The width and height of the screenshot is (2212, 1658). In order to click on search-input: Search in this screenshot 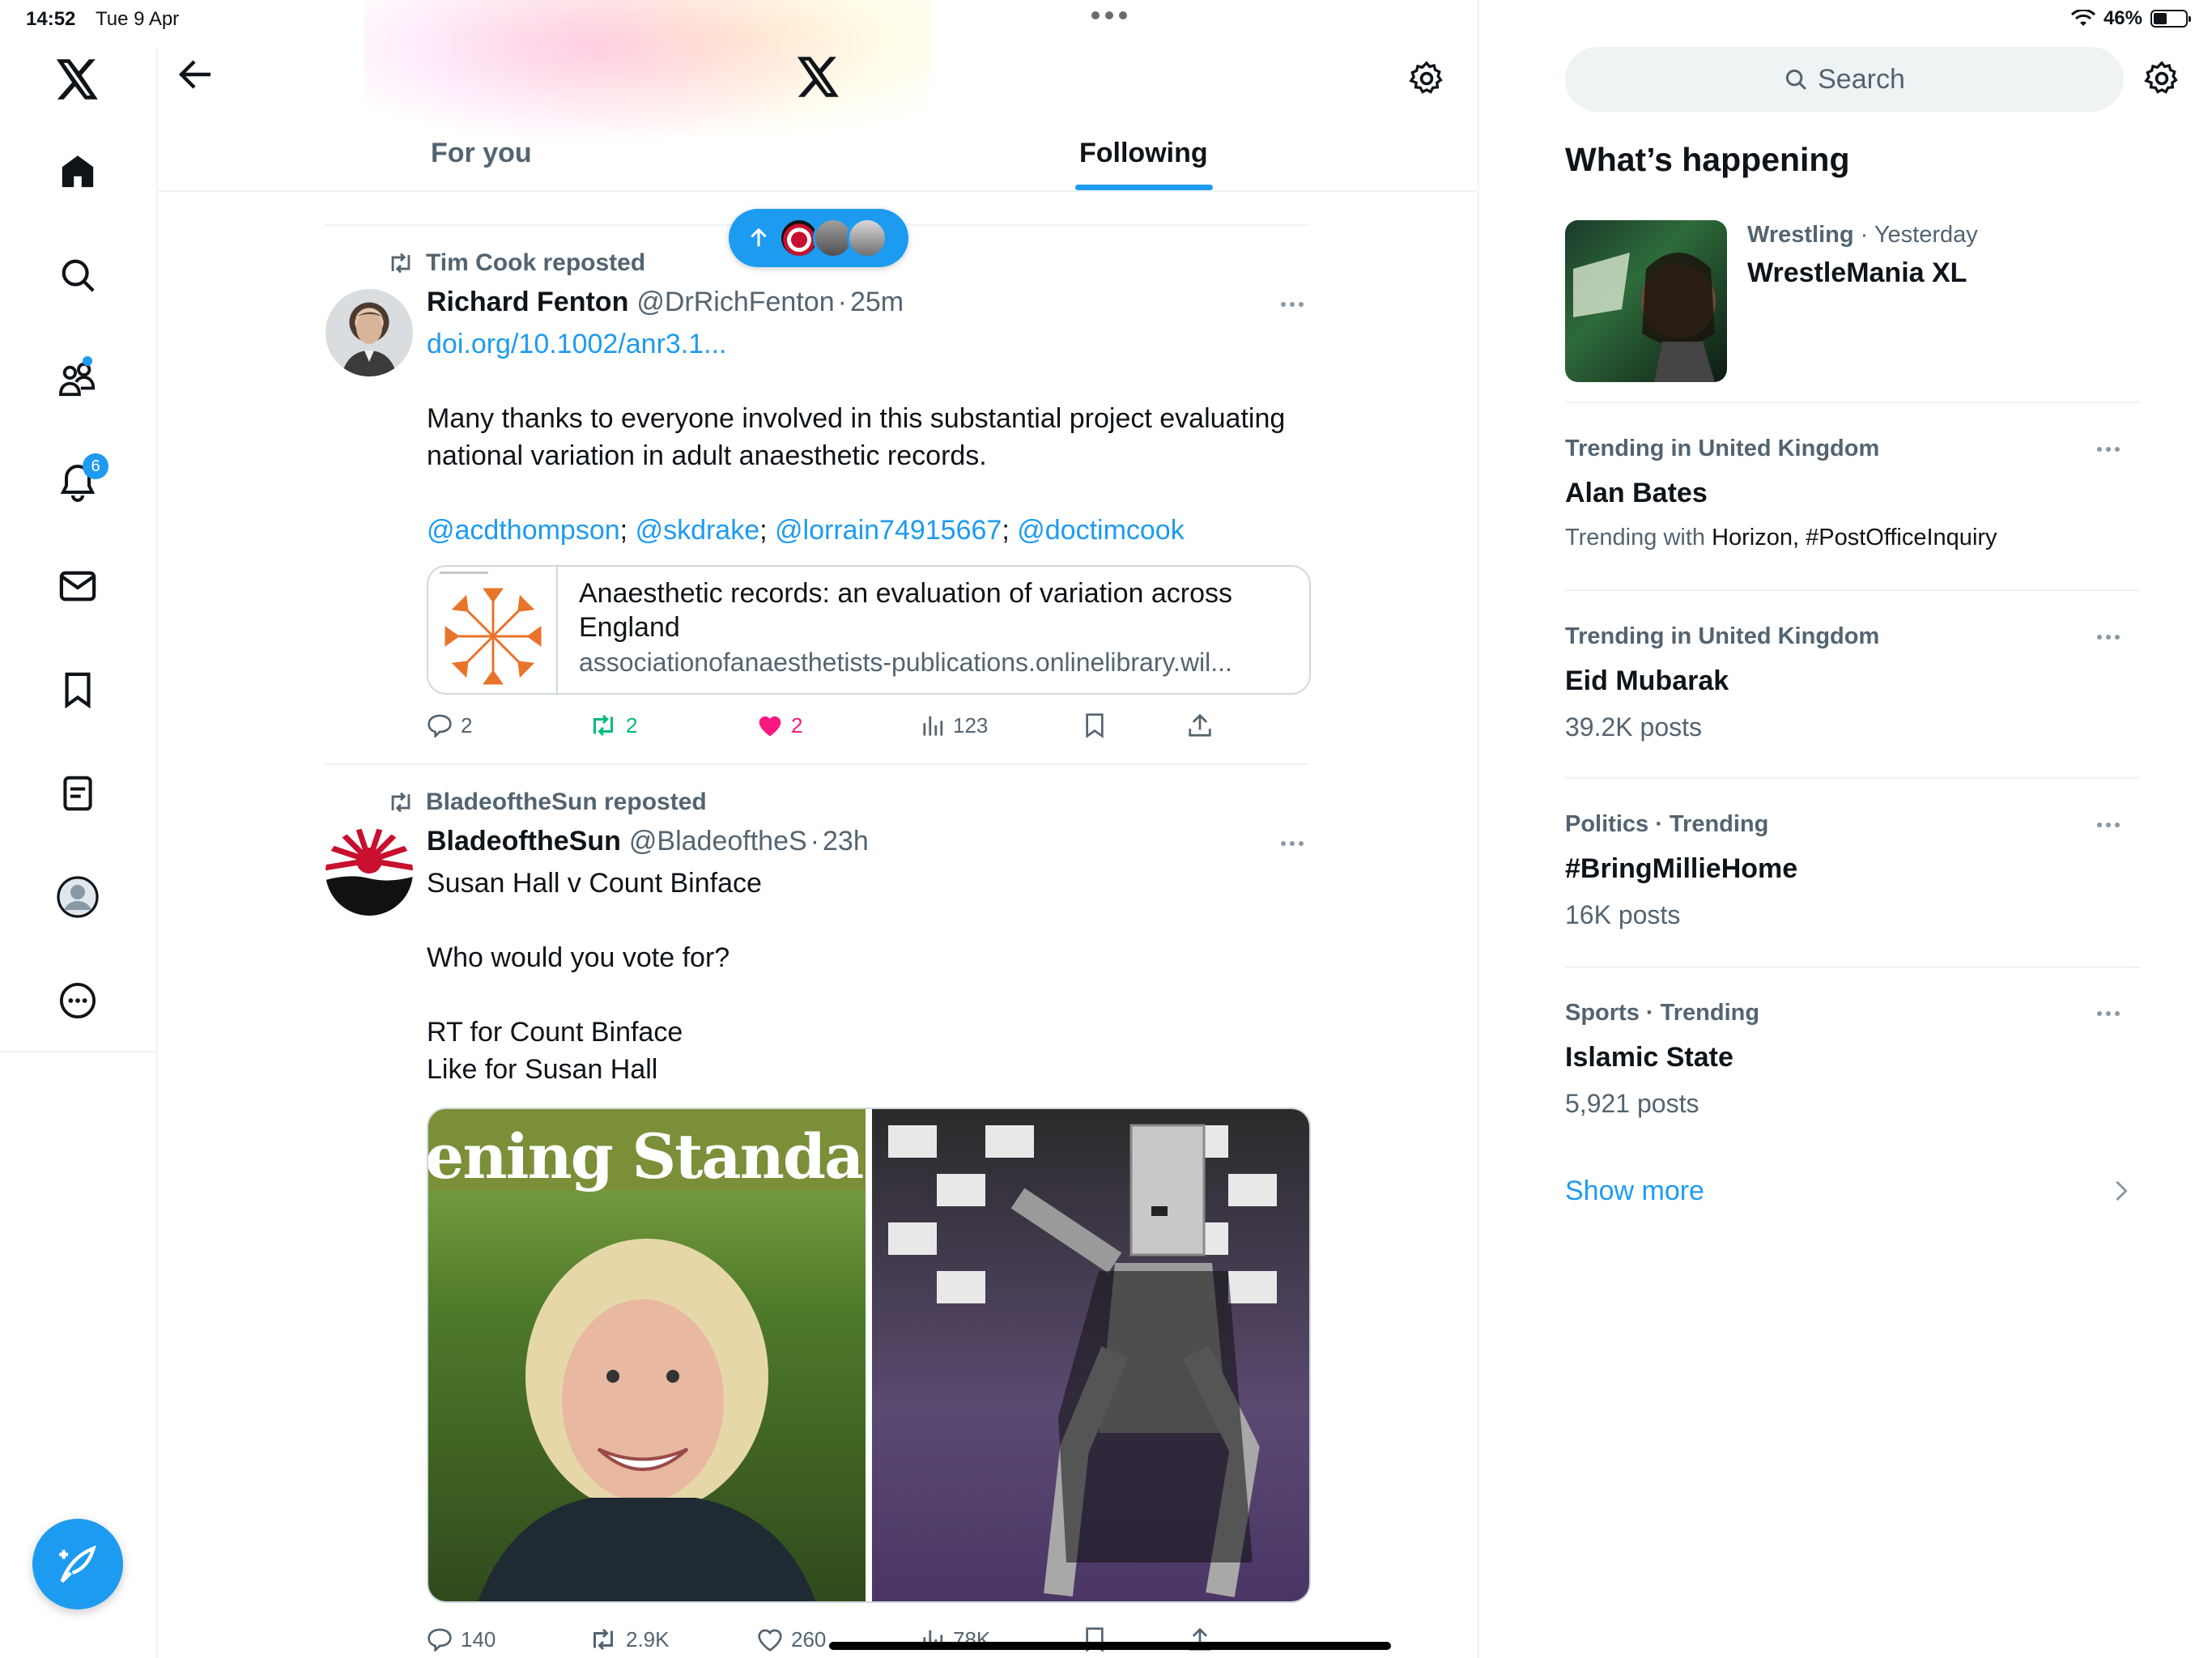, I will do `click(1845, 79)`.